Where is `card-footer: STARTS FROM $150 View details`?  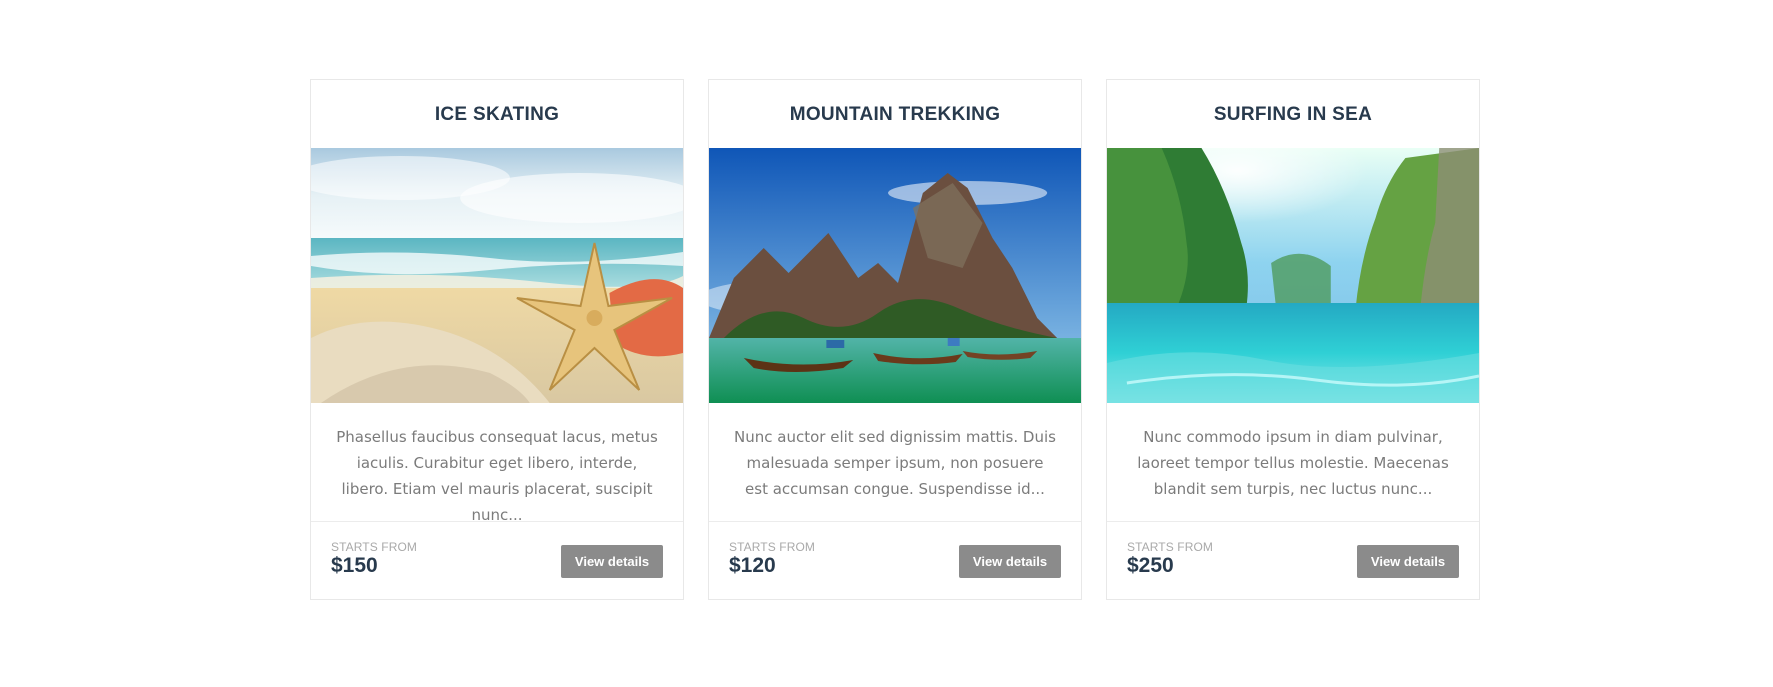 card-footer: STARTS FROM $150 View details is located at coordinates (497, 560).